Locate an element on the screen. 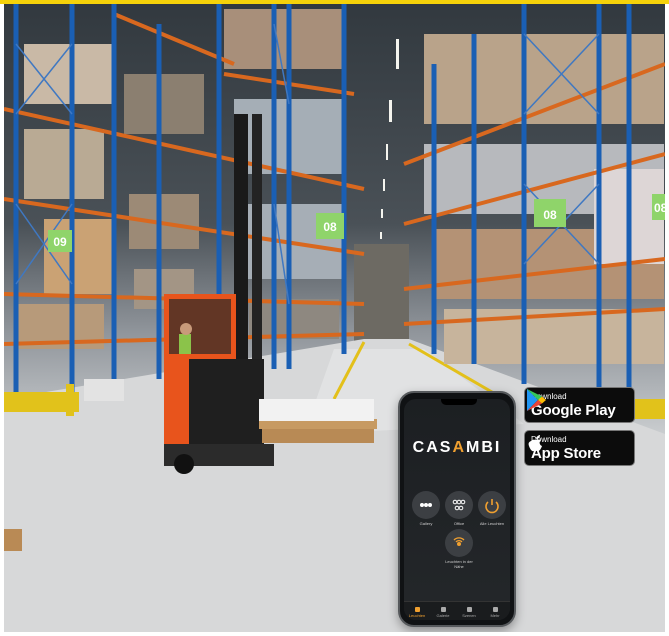  more-icon is located at coordinates (495, 609).